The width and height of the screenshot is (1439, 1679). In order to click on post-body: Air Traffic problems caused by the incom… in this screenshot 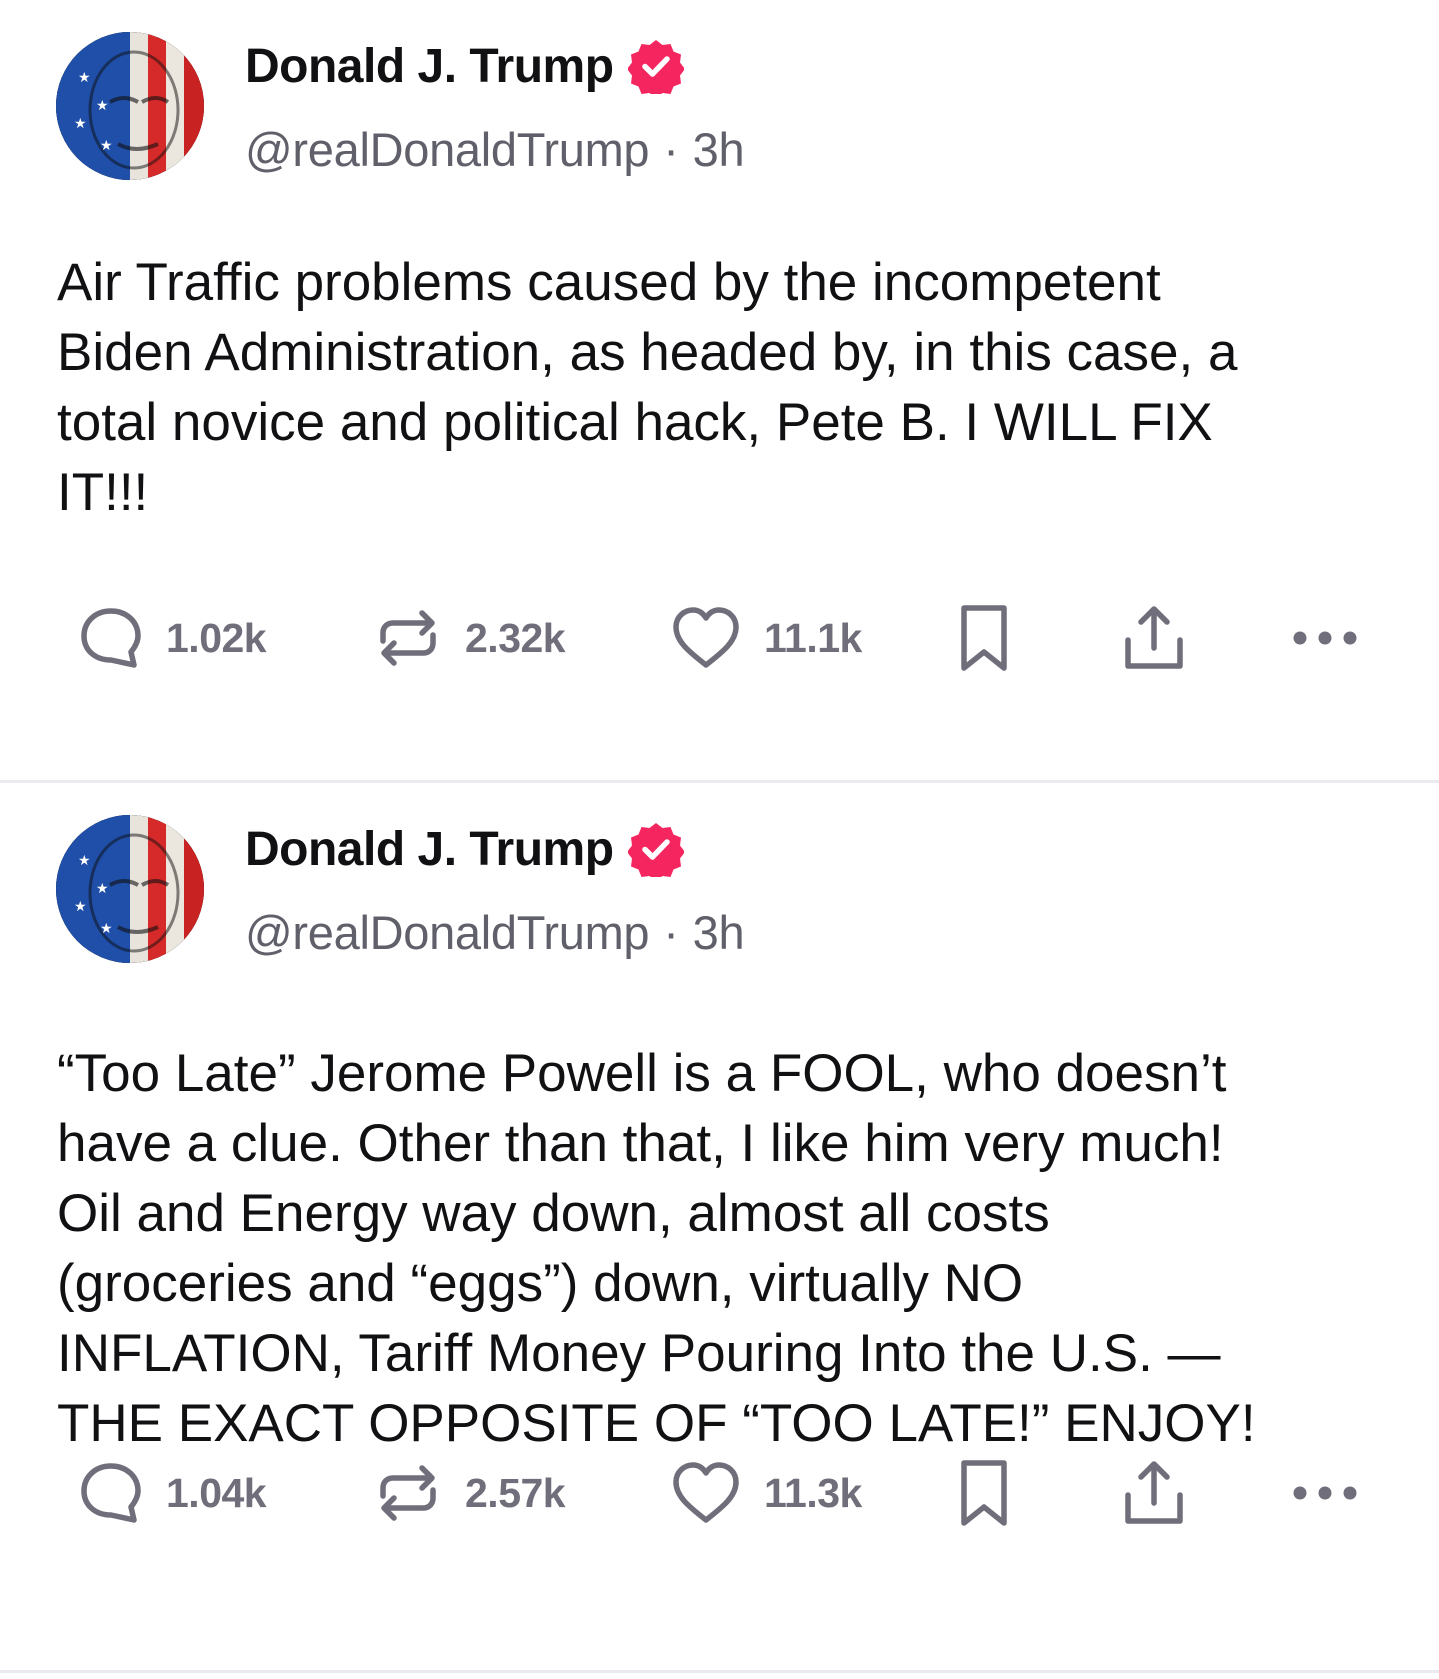, I will do `click(647, 387)`.